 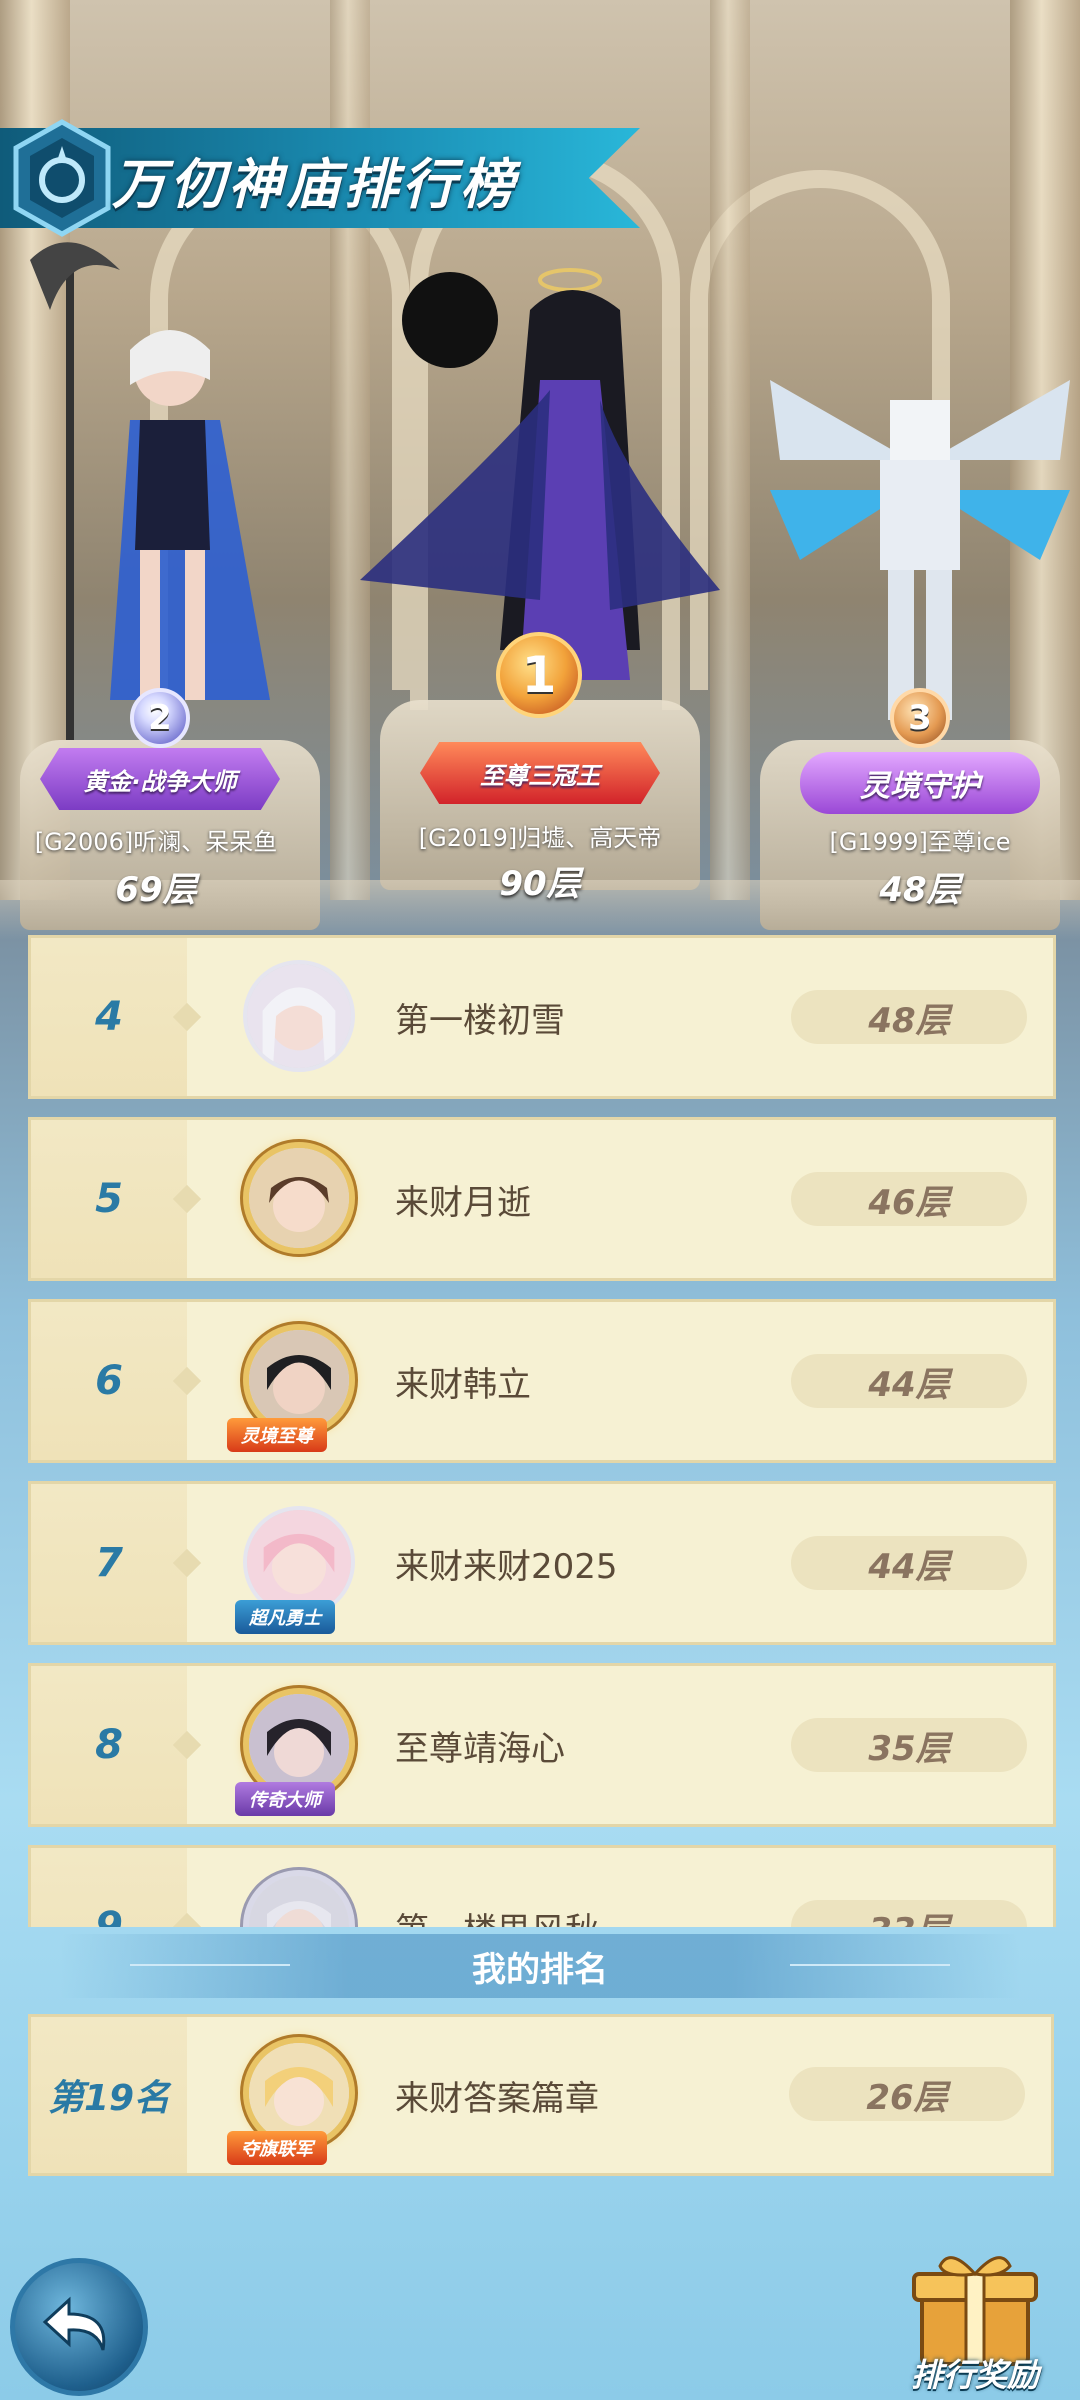 I want to click on table-row: 7 超凡勇士 来财来财2025 44层, so click(x=542, y=1563).